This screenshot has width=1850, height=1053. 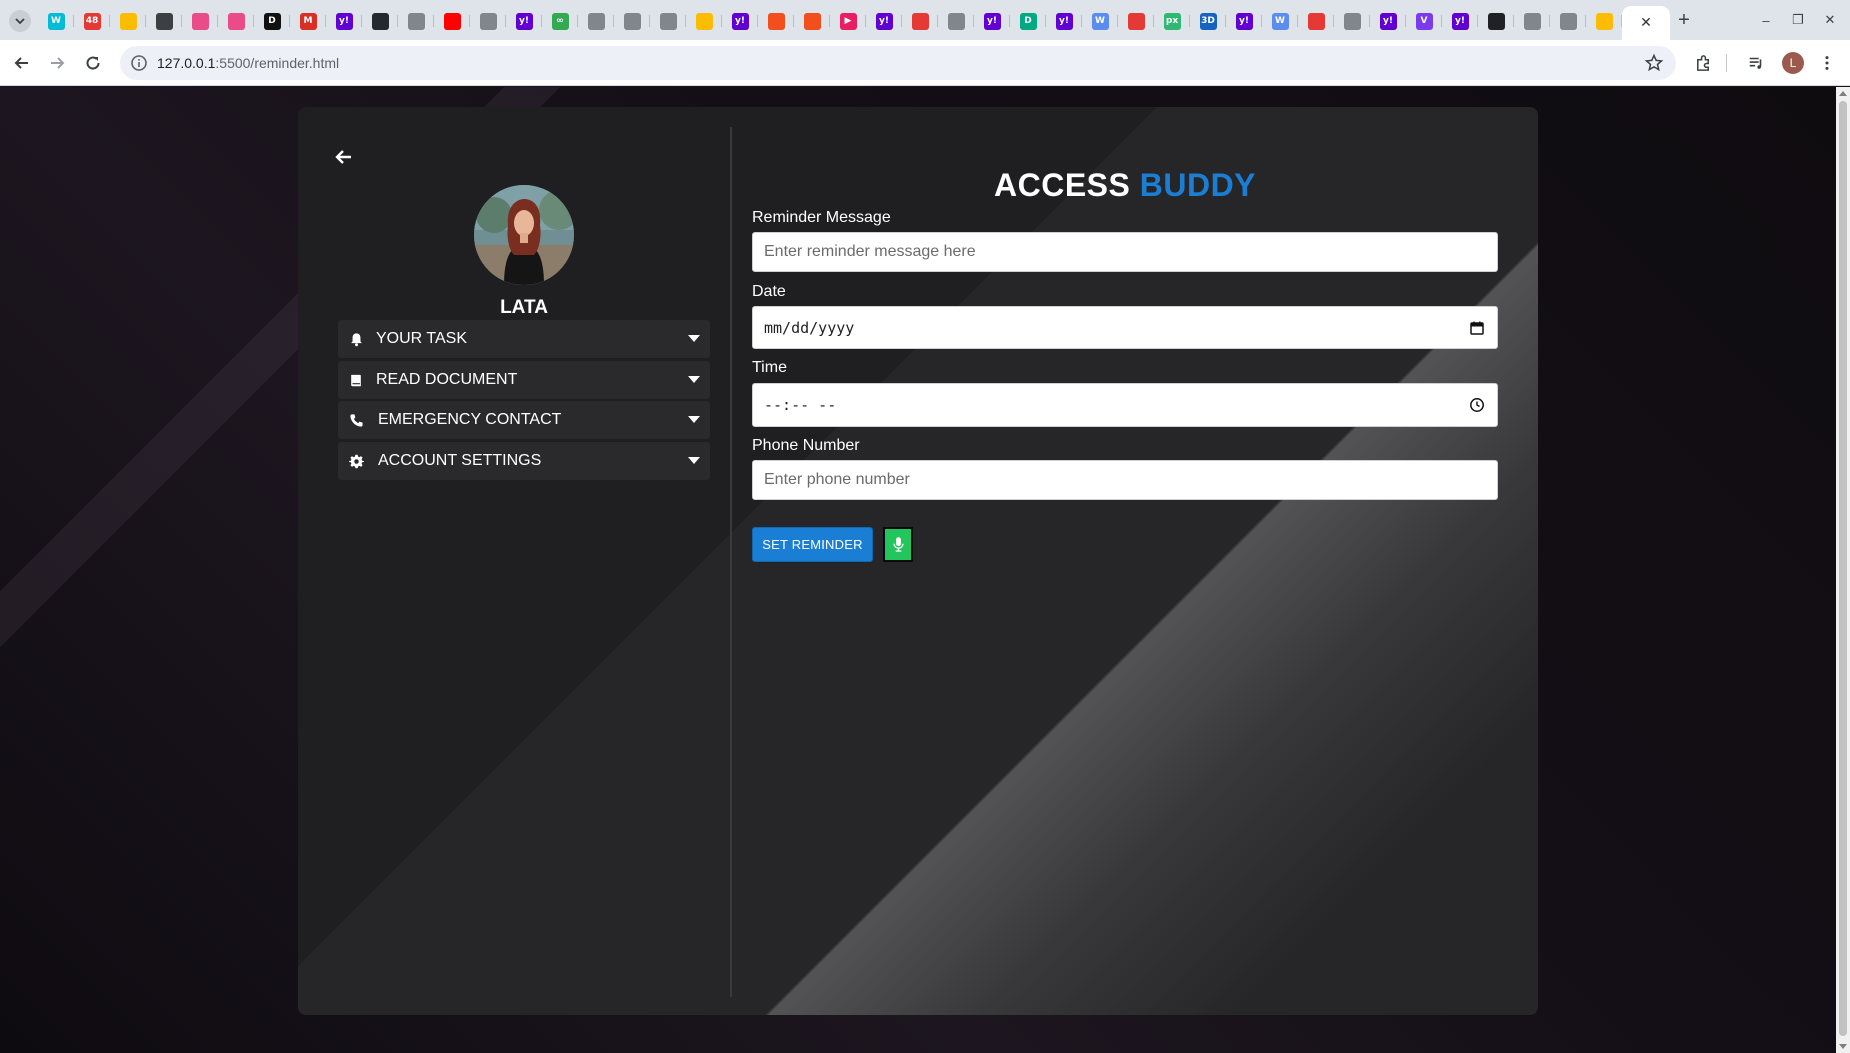 I want to click on extensions-button, so click(x=1703, y=63).